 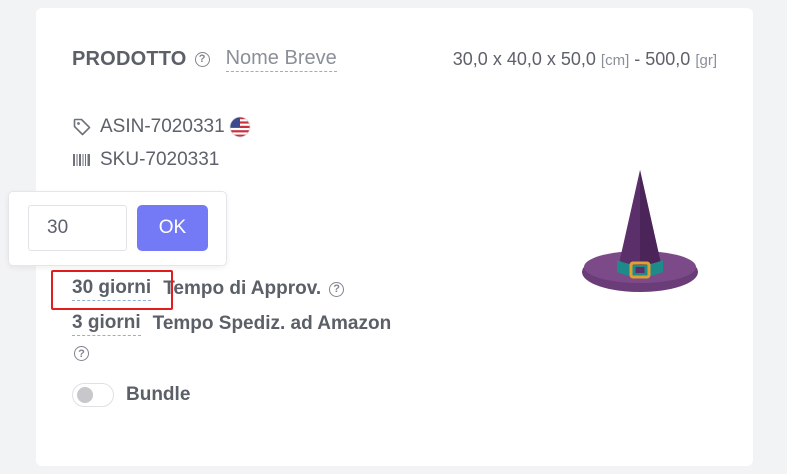 What do you see at coordinates (77, 228) in the screenshot?
I see `lead-time-input` at bounding box center [77, 228].